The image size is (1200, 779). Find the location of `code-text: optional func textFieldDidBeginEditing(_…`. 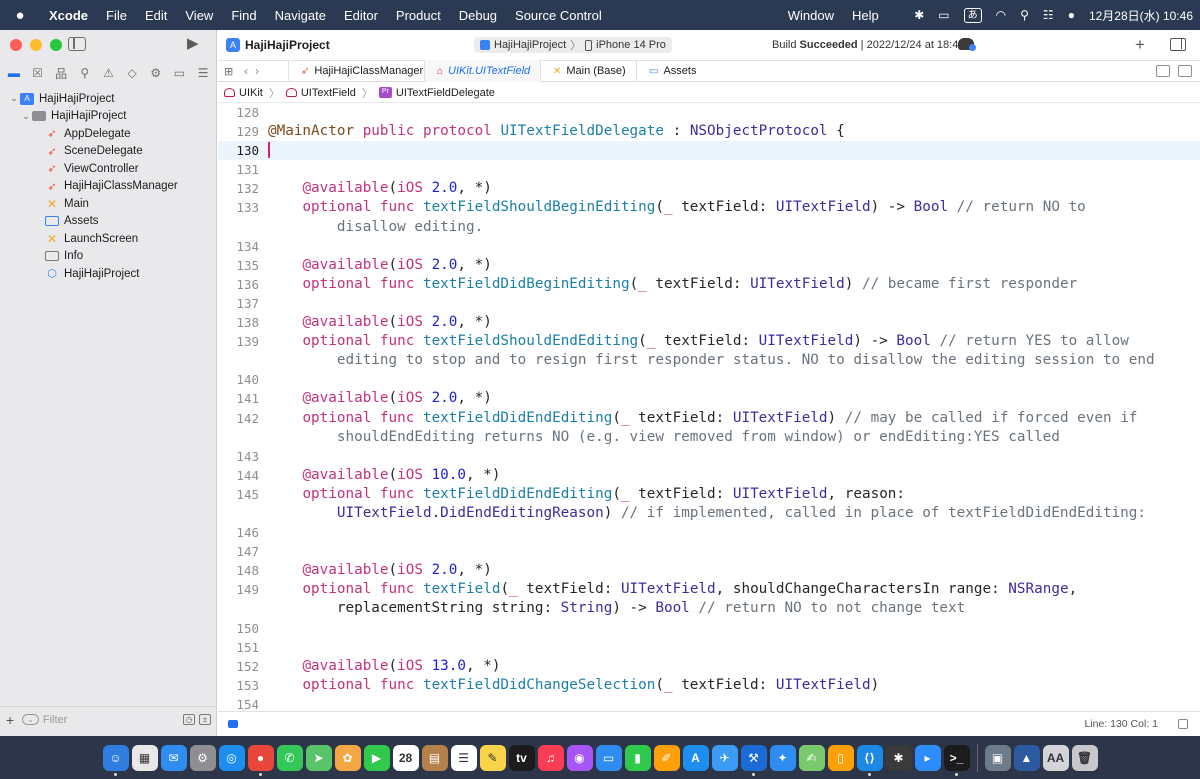

code-text: optional func textFieldDidBeginEditing(_… is located at coordinates (672, 284).